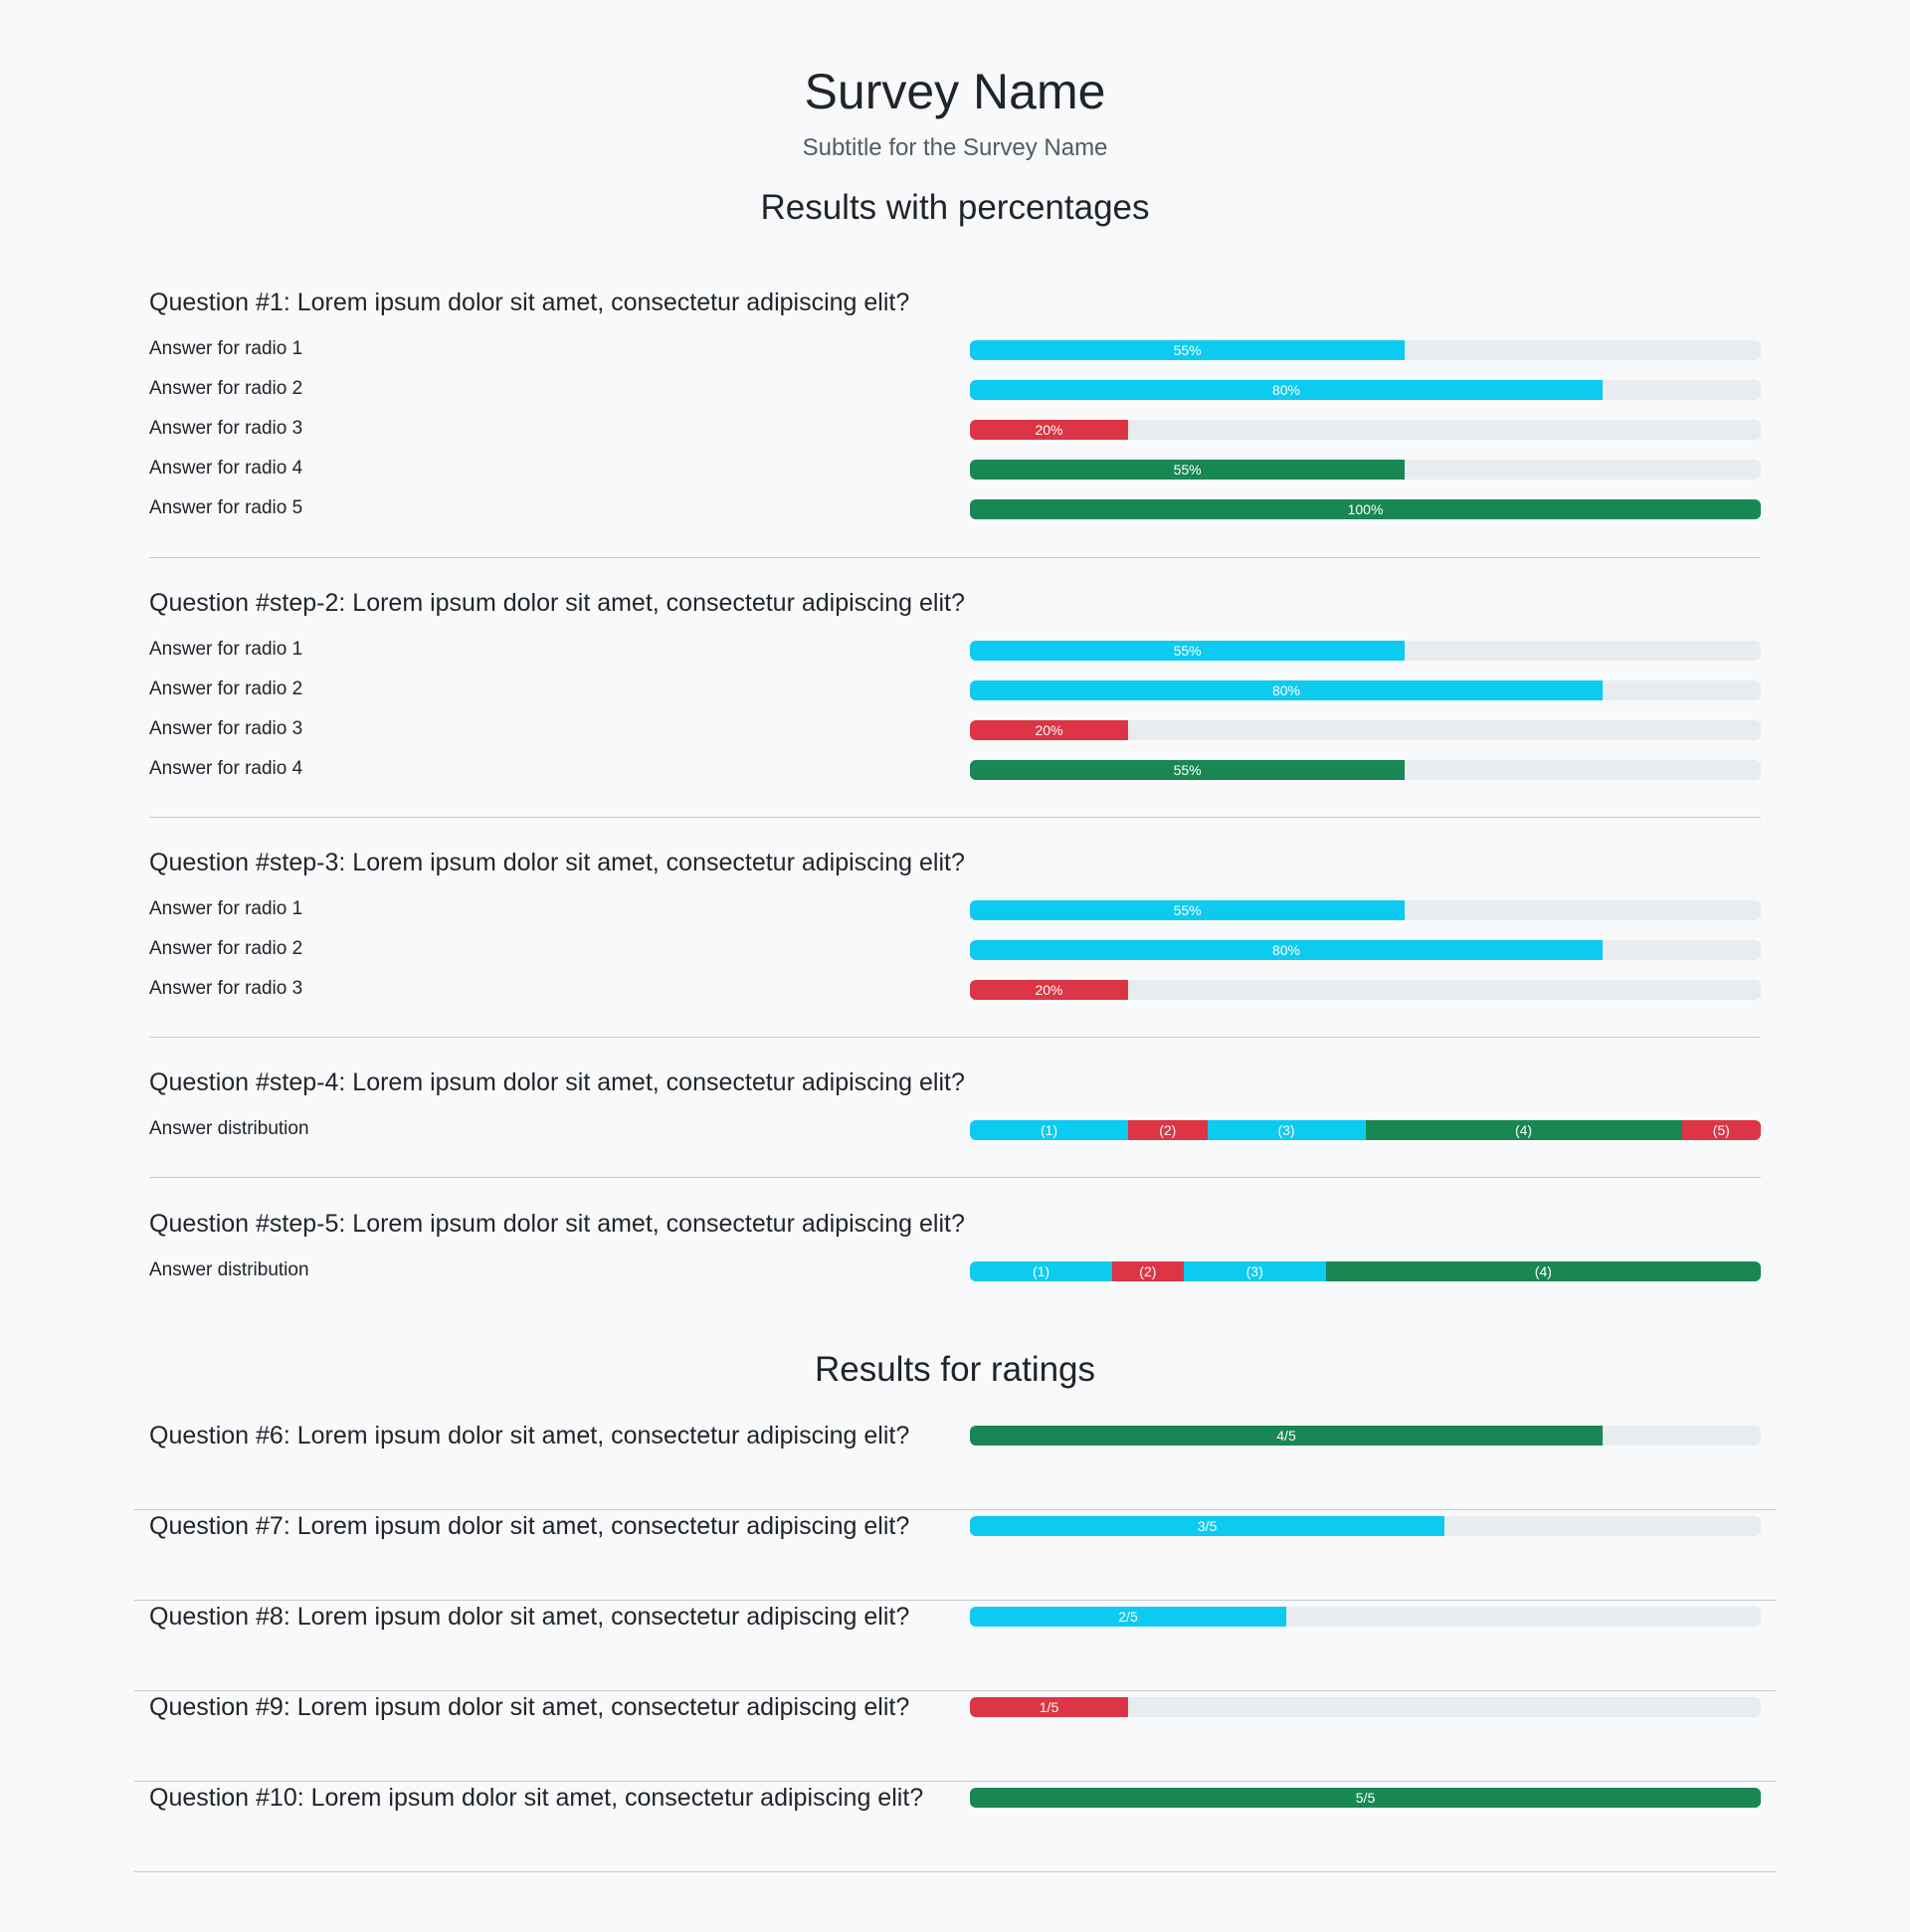 The image size is (1910, 1932). What do you see at coordinates (955, 1271) in the screenshot?
I see `answer-row: Answer distribution (1) (2) (3) (4)` at bounding box center [955, 1271].